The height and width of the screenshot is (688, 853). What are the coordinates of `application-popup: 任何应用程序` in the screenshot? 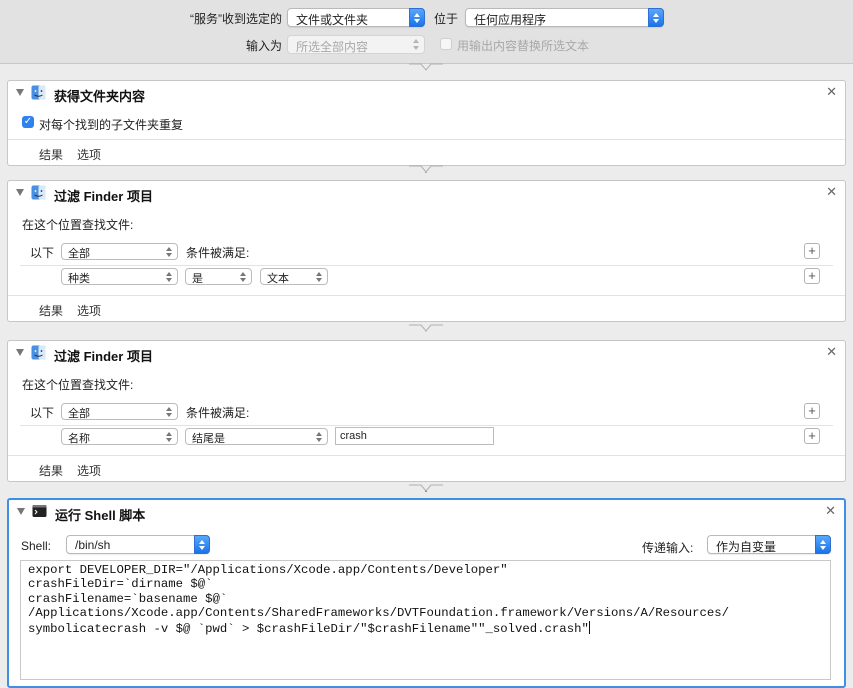 It's located at (564, 17).